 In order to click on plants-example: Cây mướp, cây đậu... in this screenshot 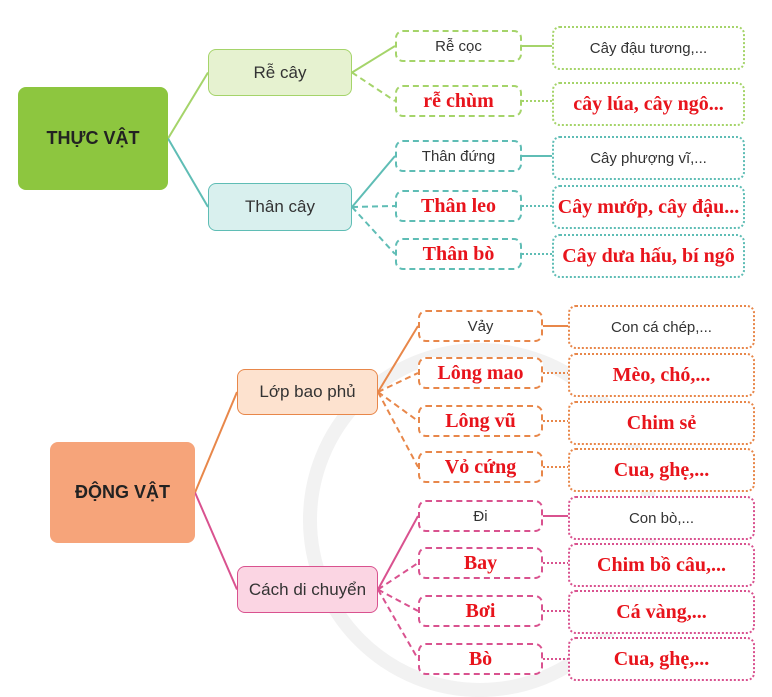, I will do `click(648, 207)`.